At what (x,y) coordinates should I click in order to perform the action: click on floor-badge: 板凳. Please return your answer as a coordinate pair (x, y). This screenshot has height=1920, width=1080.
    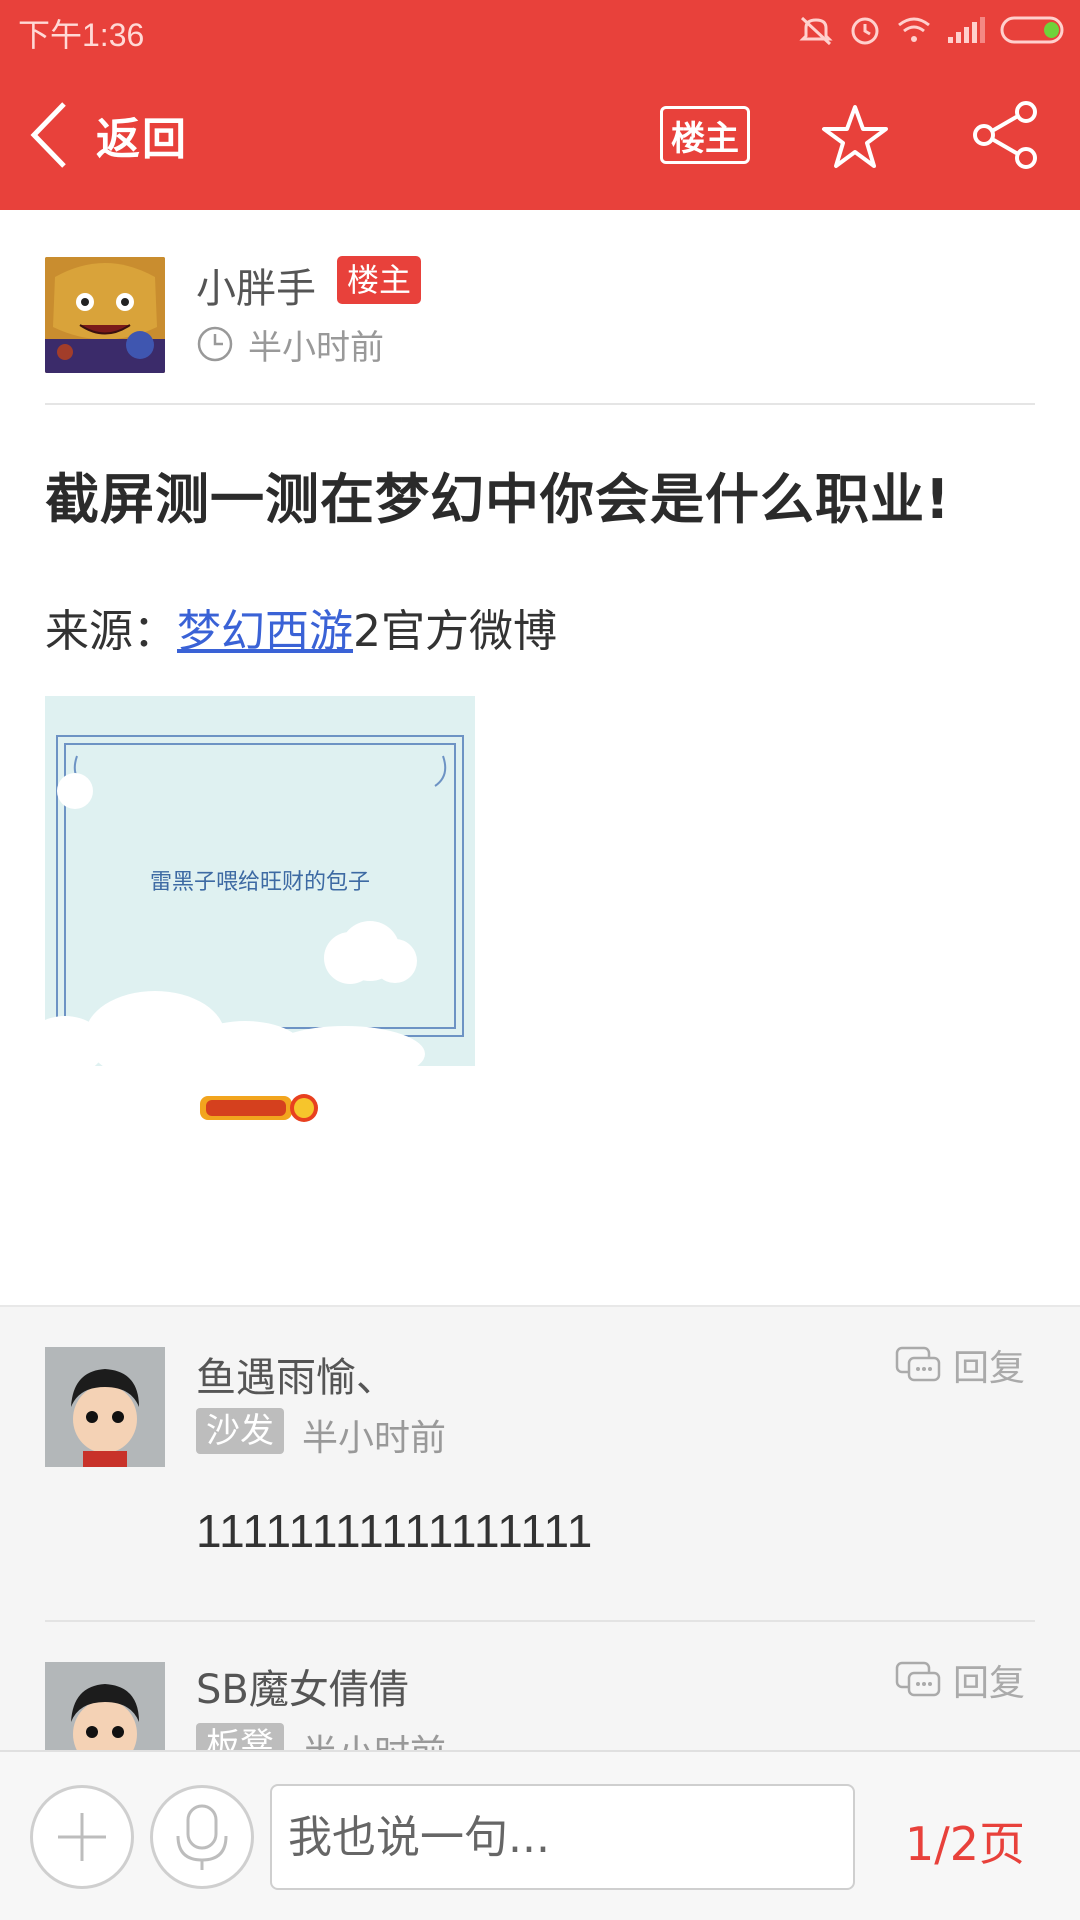
    Looking at the image, I should click on (240, 1736).